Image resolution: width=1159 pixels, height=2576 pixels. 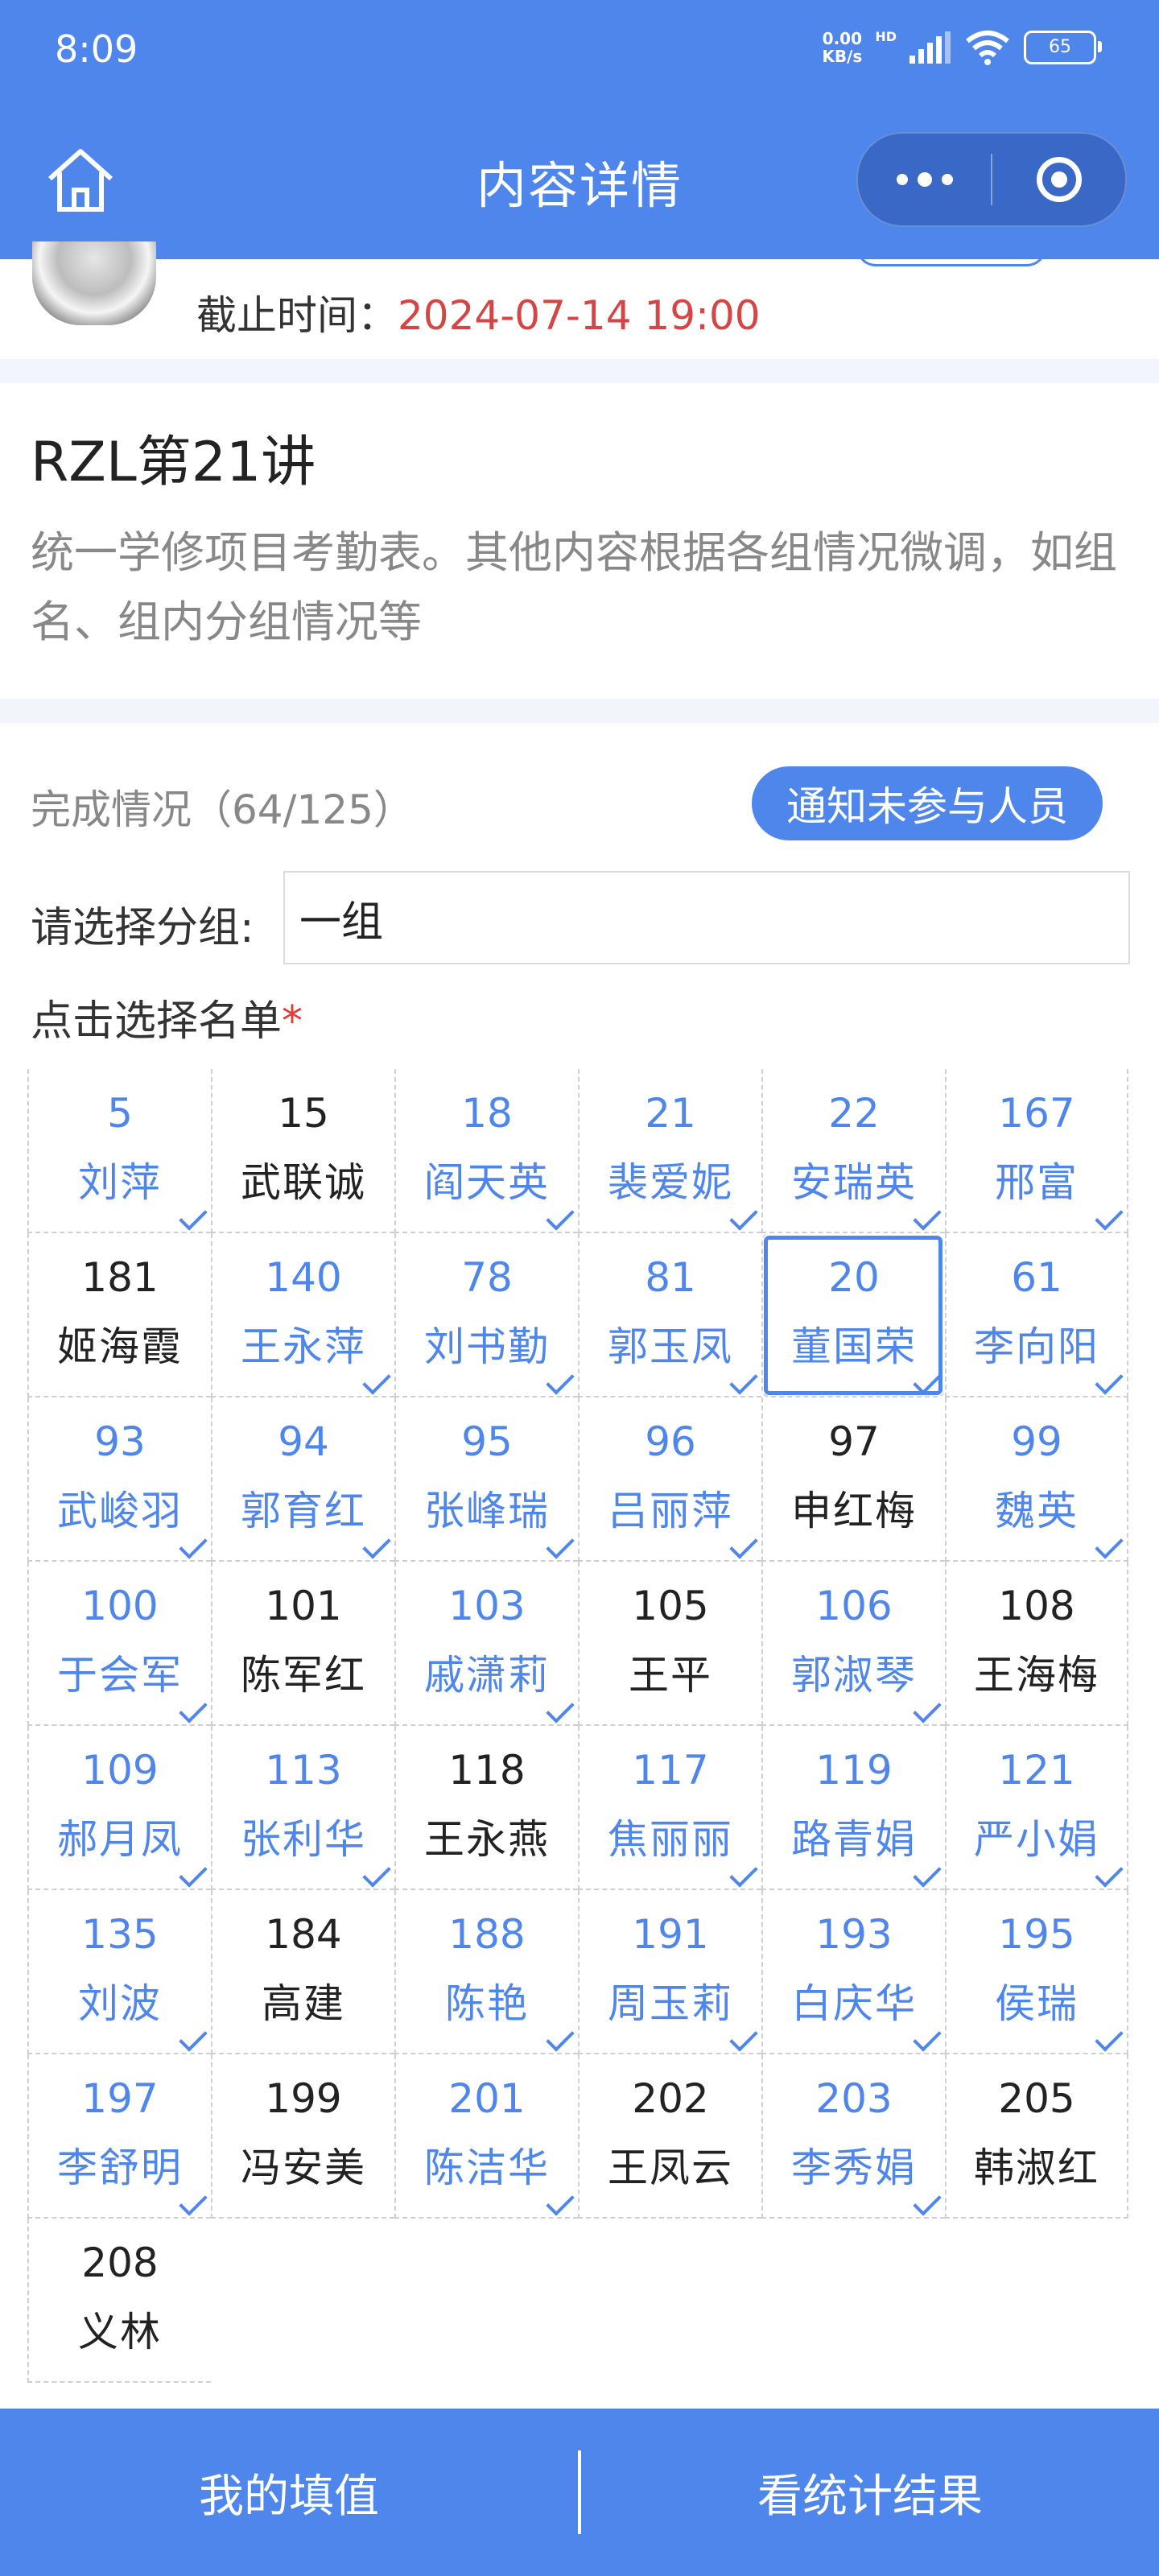 I want to click on member-number: 167, so click(x=1036, y=1113).